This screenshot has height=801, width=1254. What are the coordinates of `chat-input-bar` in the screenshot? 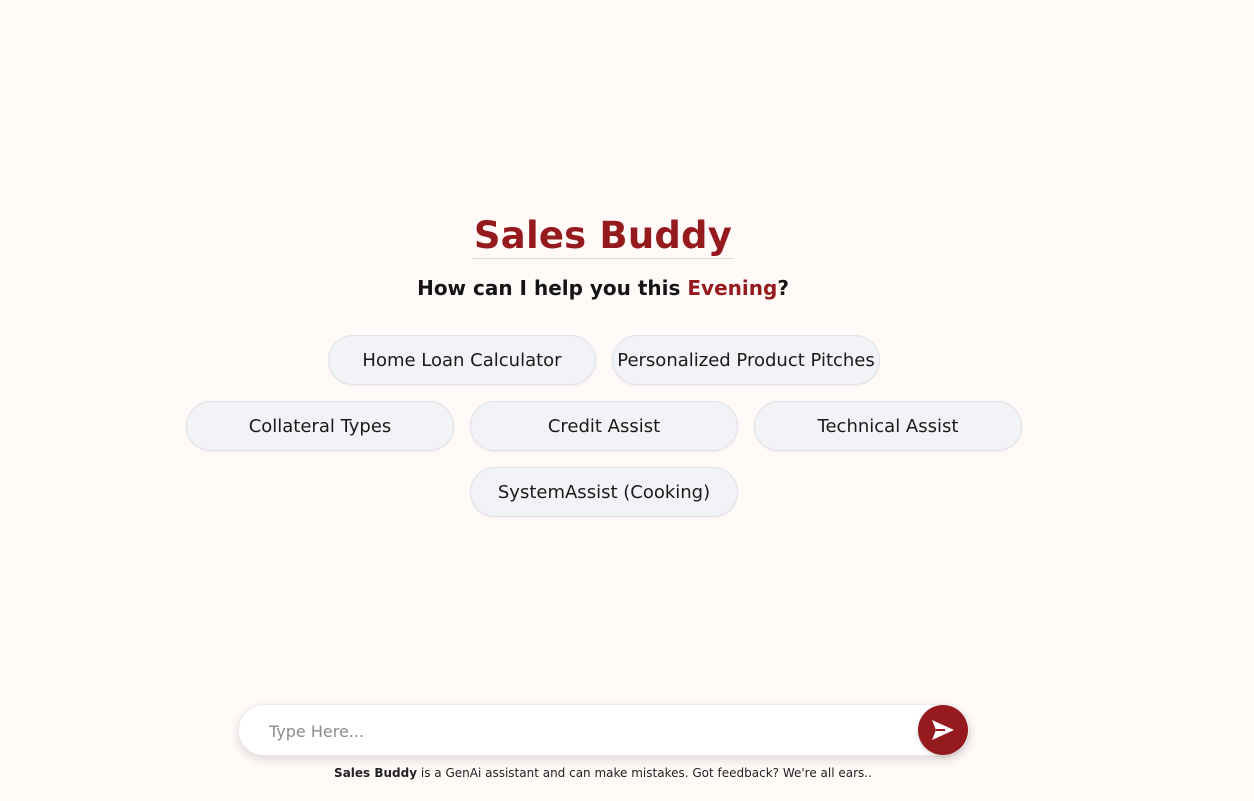 It's located at (604, 730).